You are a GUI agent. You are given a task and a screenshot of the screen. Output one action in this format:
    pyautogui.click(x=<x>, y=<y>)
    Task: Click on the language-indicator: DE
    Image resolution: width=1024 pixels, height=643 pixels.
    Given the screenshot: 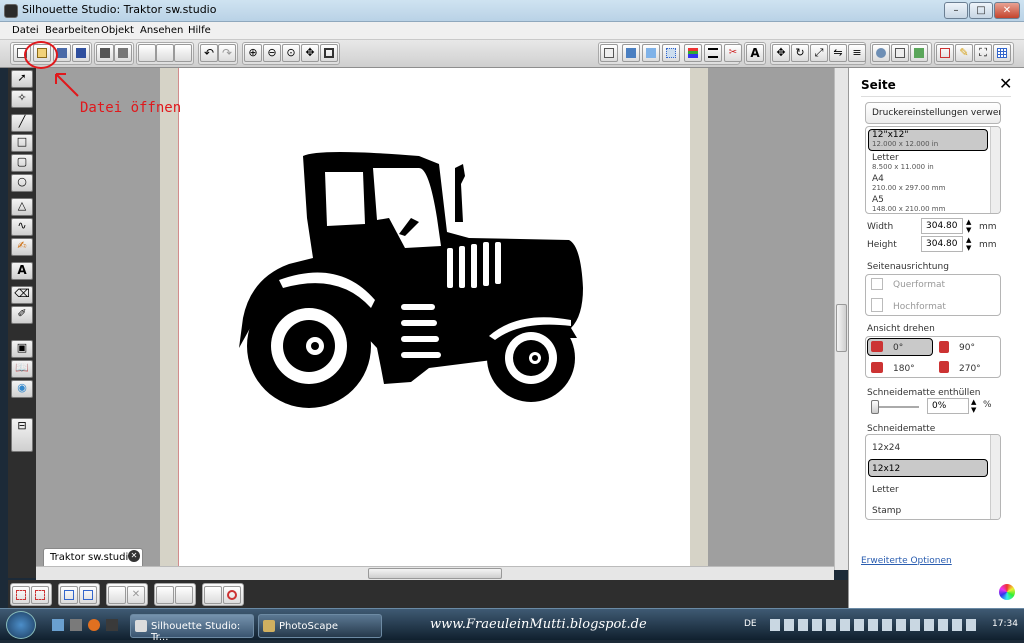 What is the action you would take?
    pyautogui.click(x=750, y=624)
    